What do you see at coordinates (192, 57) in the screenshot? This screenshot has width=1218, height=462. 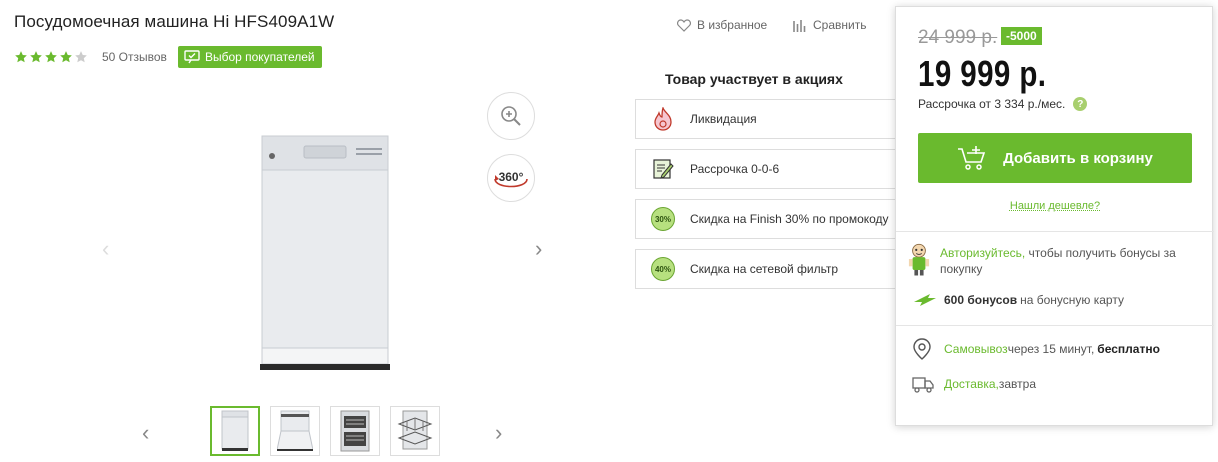 I see `chat-check-icon` at bounding box center [192, 57].